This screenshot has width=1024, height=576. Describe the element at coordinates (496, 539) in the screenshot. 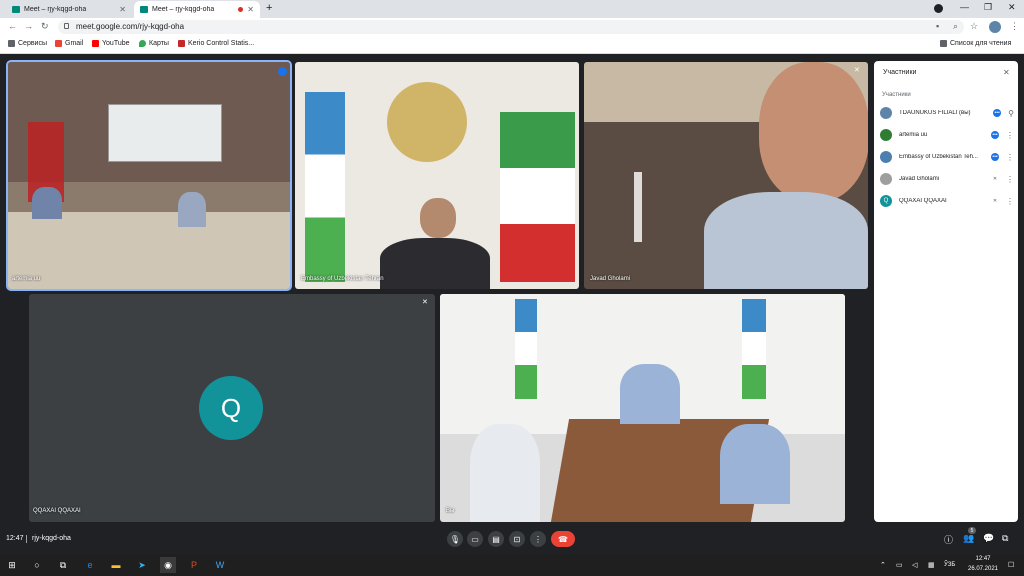

I see `captions-button: ▤` at that location.